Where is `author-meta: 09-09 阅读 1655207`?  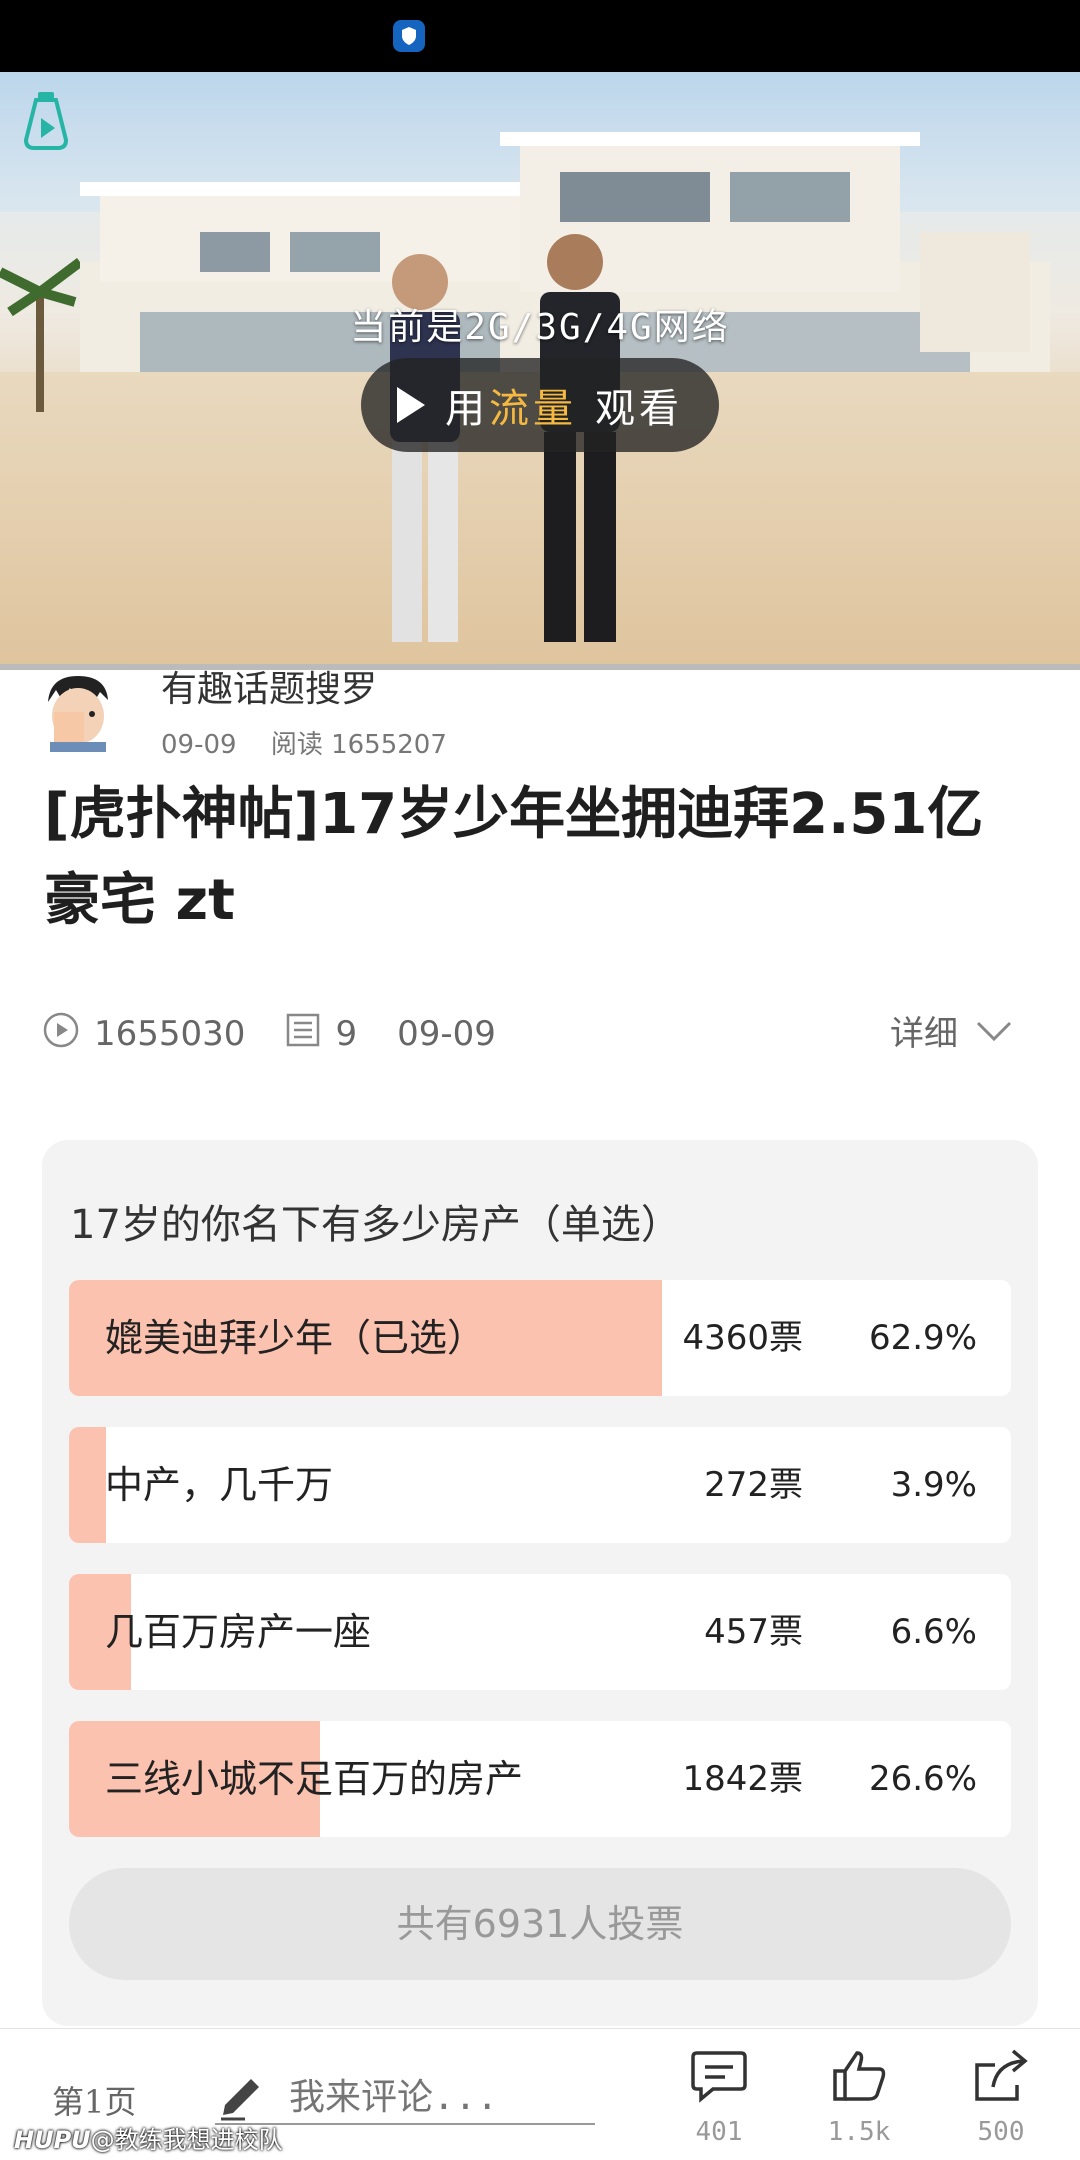 author-meta: 09-09 阅读 1655207 is located at coordinates (317, 742).